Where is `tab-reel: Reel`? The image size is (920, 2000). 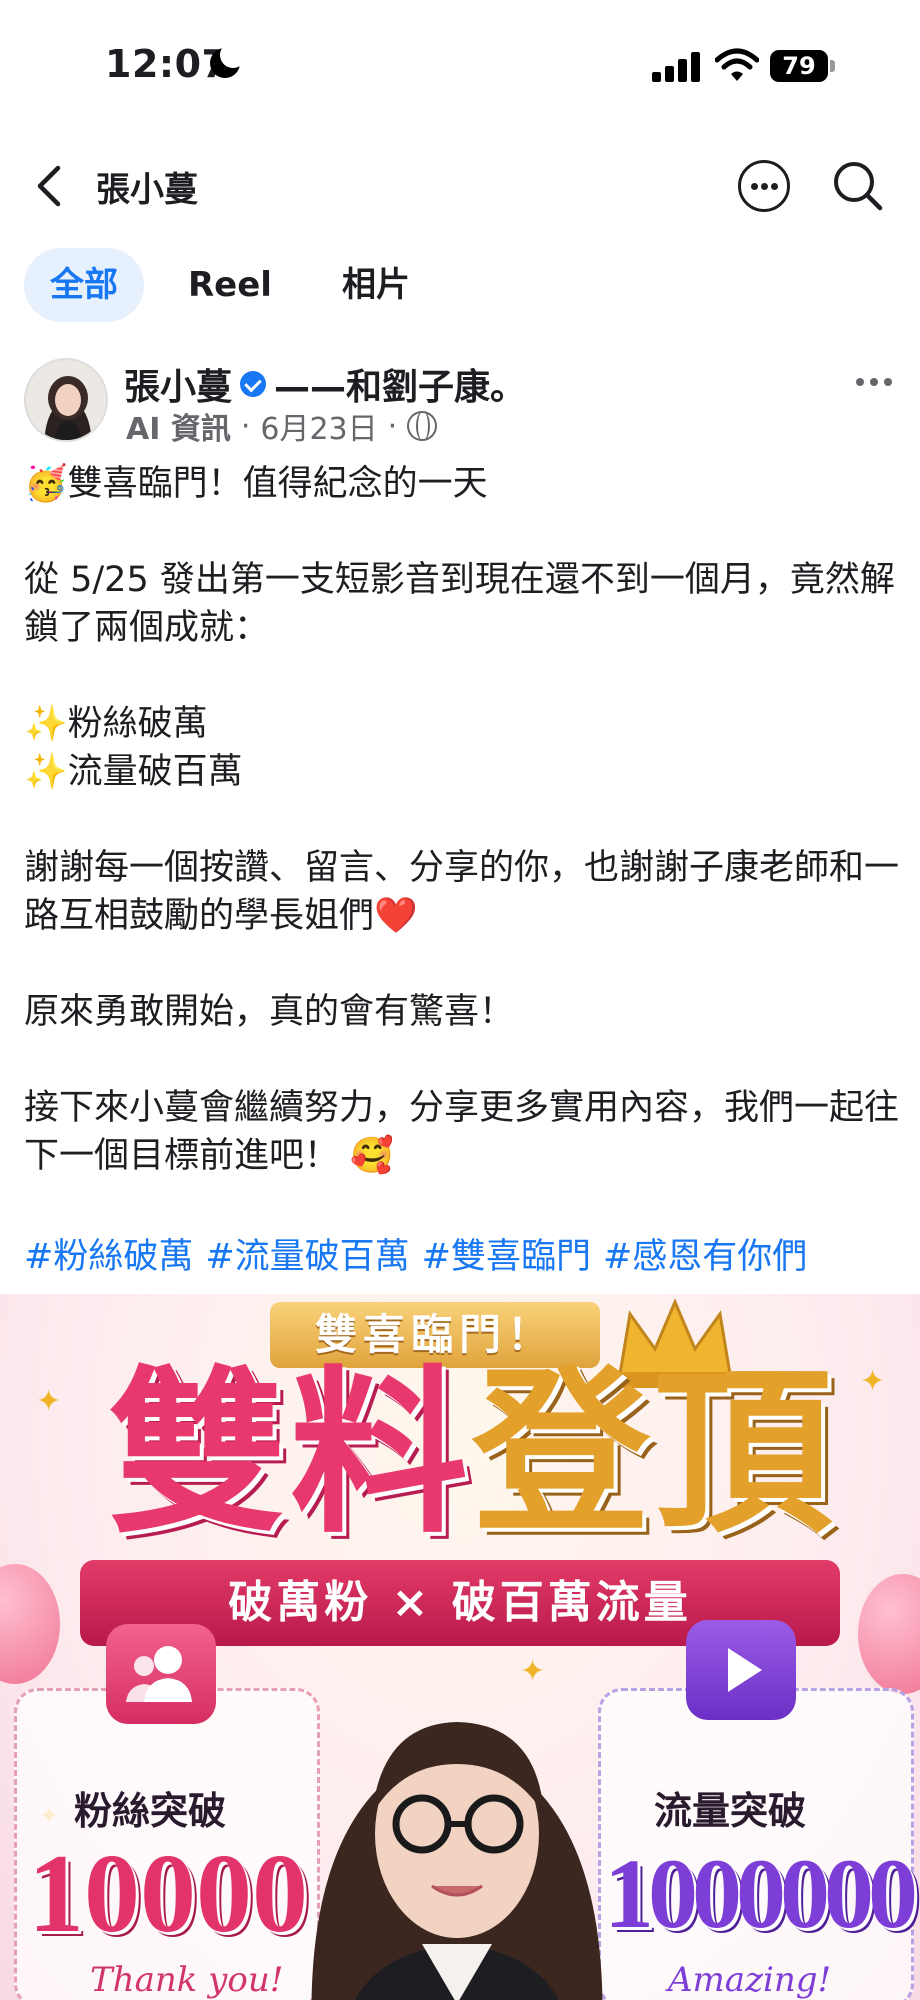
tab-reel: Reel is located at coordinates (230, 285).